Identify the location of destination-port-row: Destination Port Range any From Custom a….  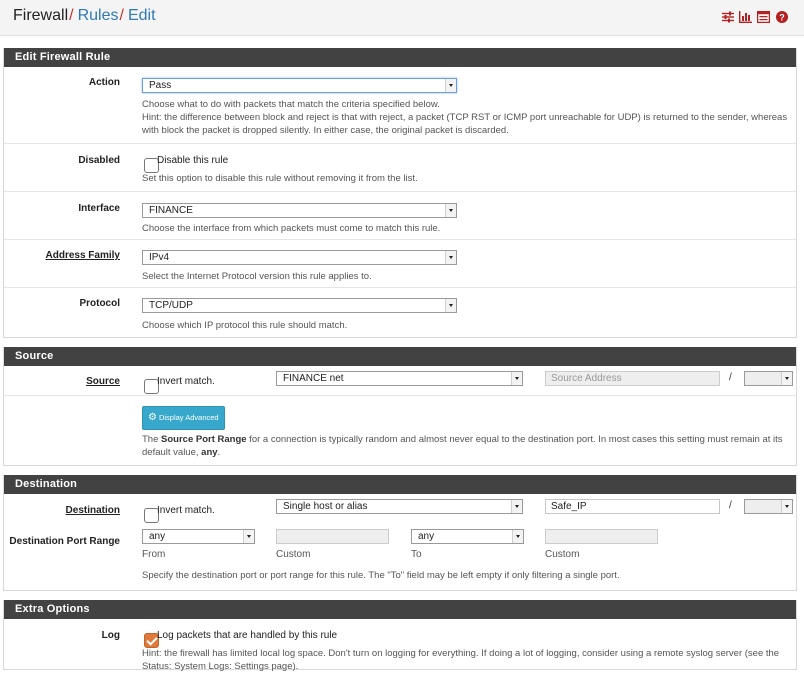
(400, 556).